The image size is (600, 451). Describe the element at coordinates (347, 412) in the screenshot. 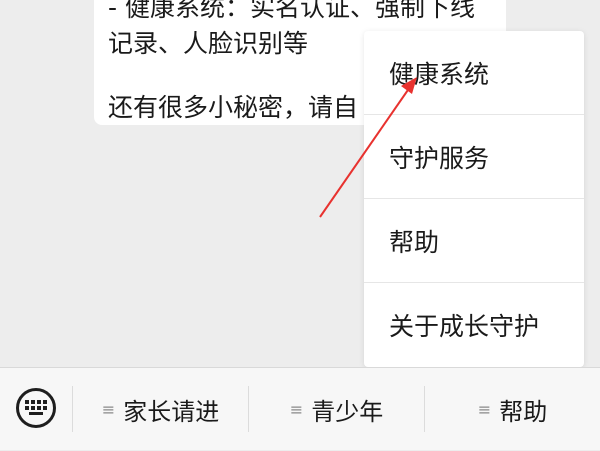

I see `tab-label: 青少年` at that location.